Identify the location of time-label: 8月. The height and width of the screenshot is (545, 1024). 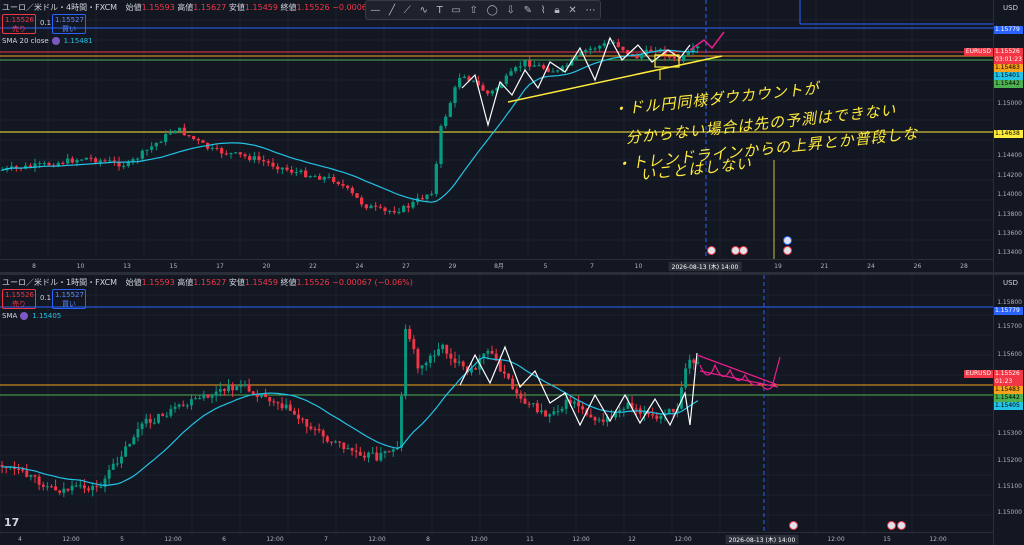
(499, 266).